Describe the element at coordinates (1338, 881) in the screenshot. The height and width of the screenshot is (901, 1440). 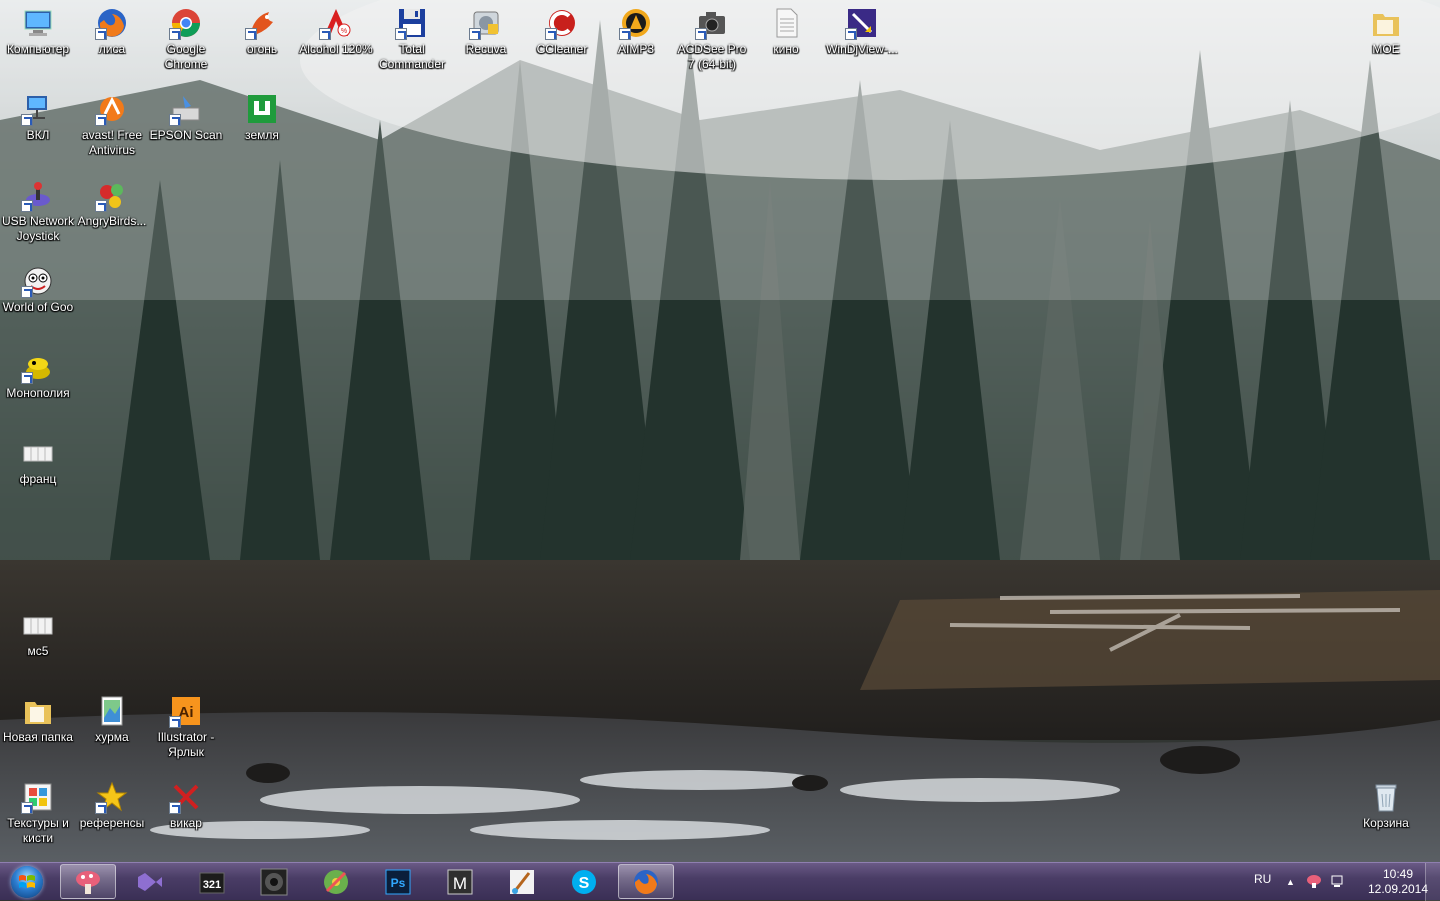
I see `network-tray-icon` at that location.